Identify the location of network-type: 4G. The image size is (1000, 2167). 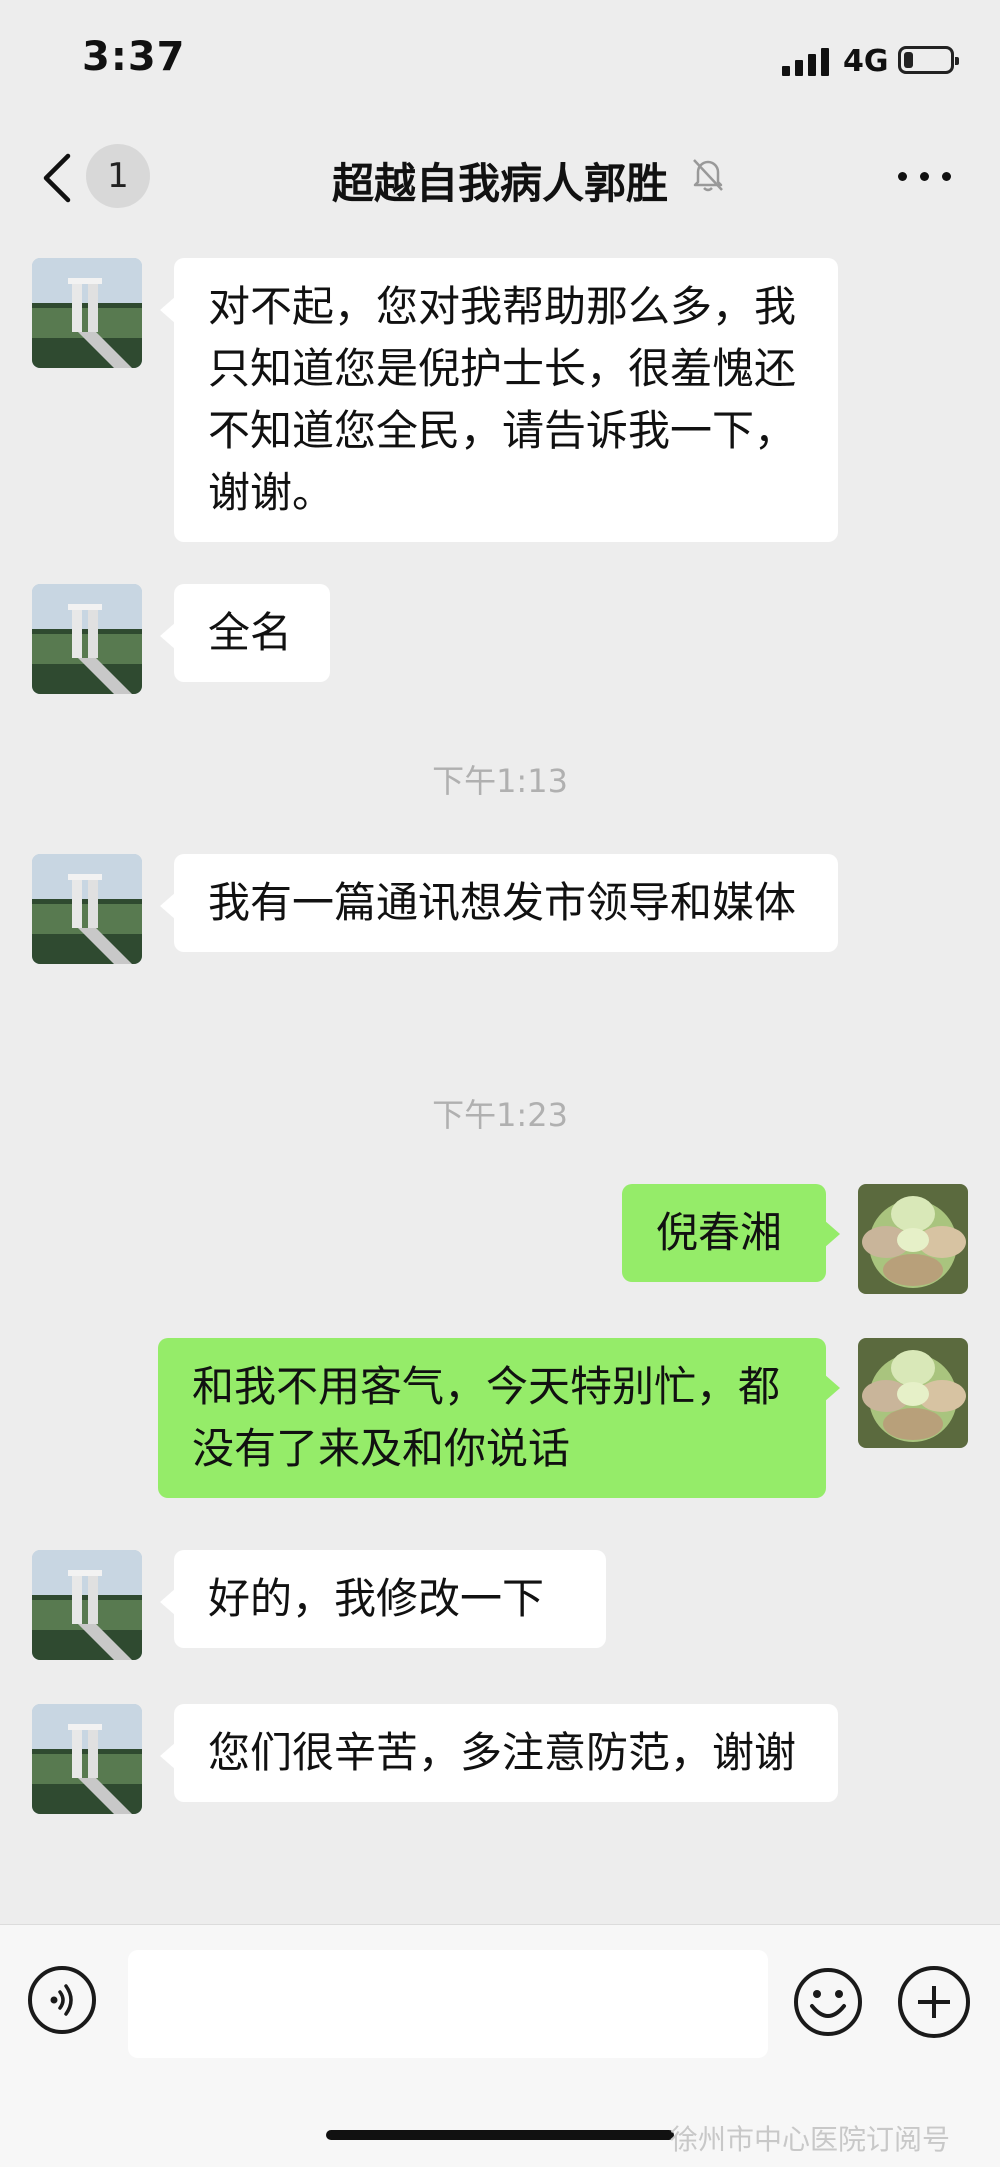
(866, 61).